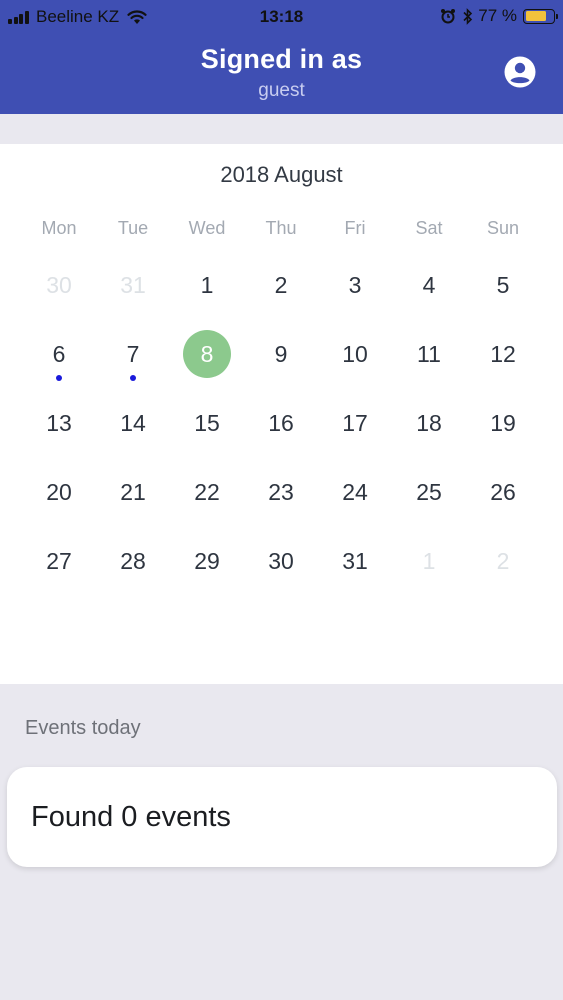 Image resolution: width=563 pixels, height=1000 pixels. I want to click on calendar-week-row: 13 14 15 16 17 18 19, so click(281, 423).